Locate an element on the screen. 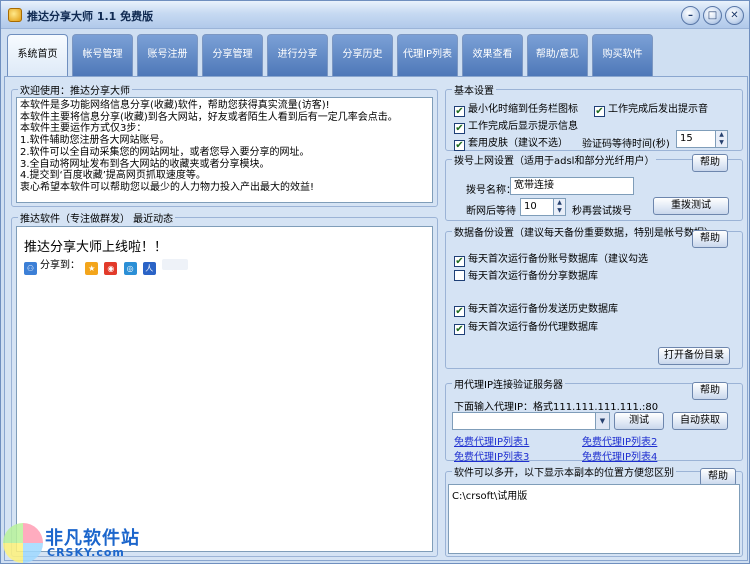 This screenshot has width=750, height=564. instance-path-textbox: C:\crsoft\试用版 is located at coordinates (594, 519).